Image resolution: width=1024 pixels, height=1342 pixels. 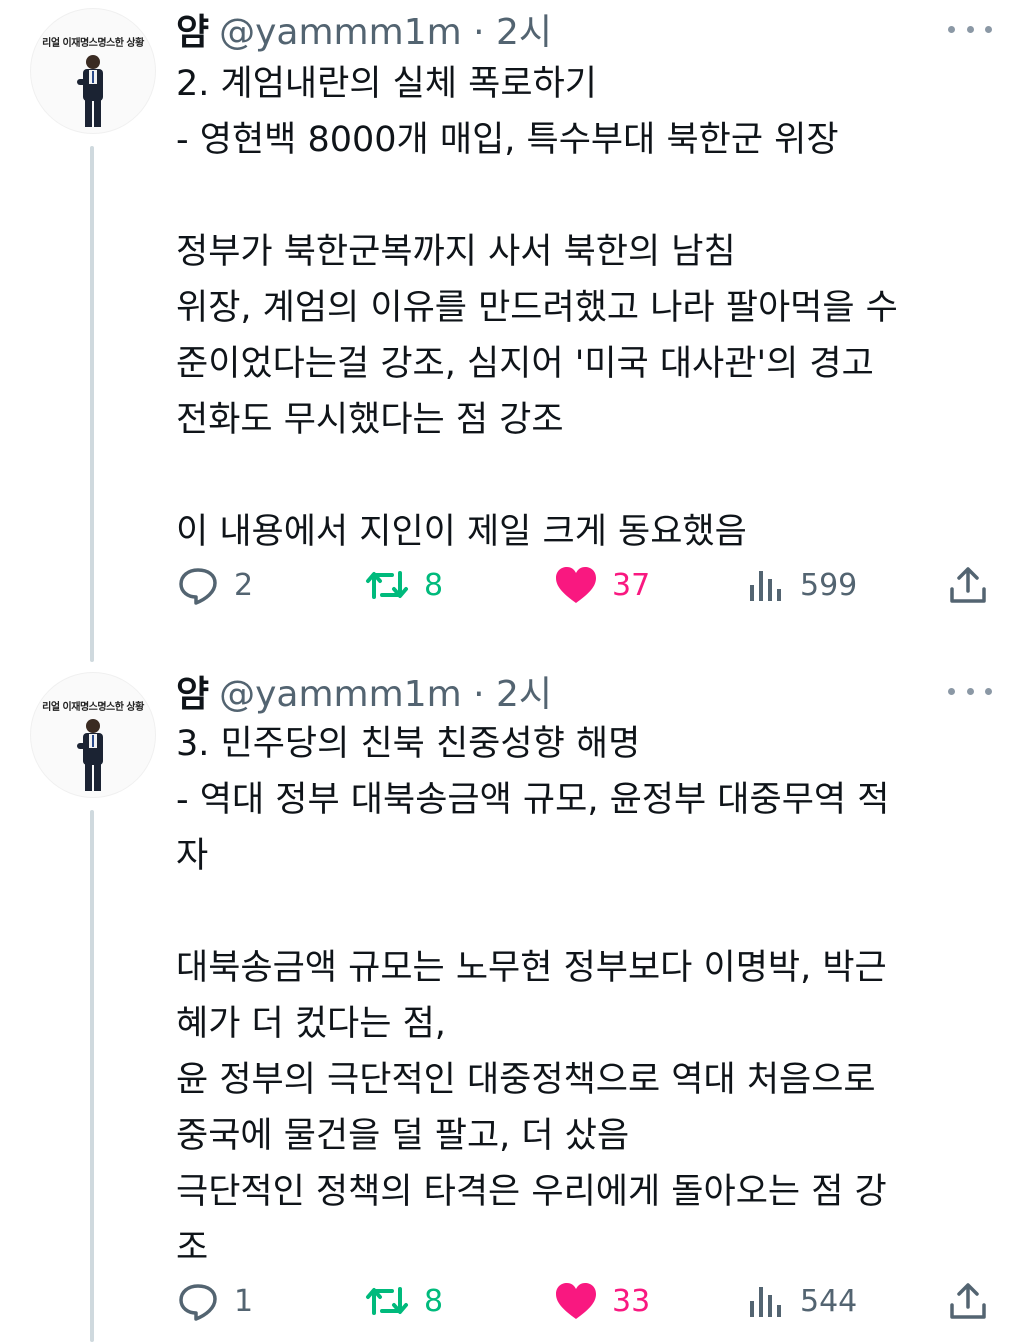 What do you see at coordinates (631, 585) in the screenshot?
I see `like-count: 37` at bounding box center [631, 585].